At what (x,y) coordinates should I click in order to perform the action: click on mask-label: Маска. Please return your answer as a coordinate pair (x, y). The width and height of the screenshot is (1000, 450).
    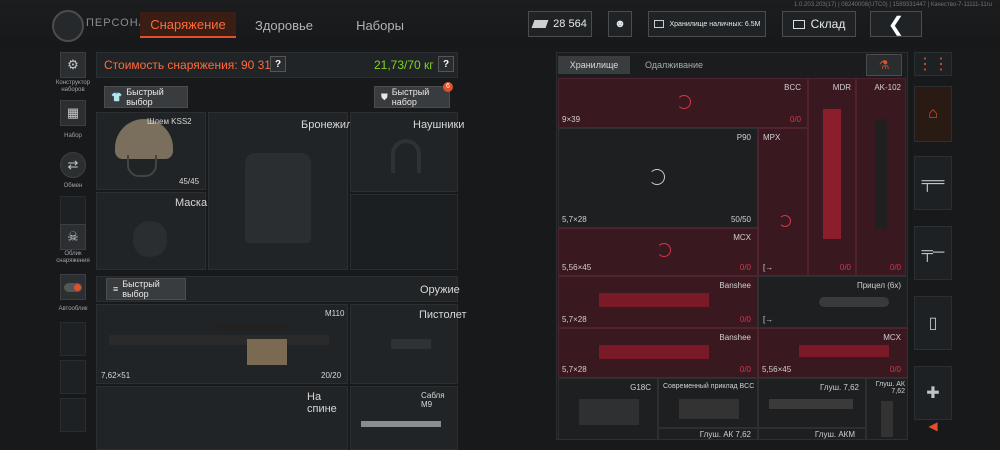
    Looking at the image, I should click on (191, 203).